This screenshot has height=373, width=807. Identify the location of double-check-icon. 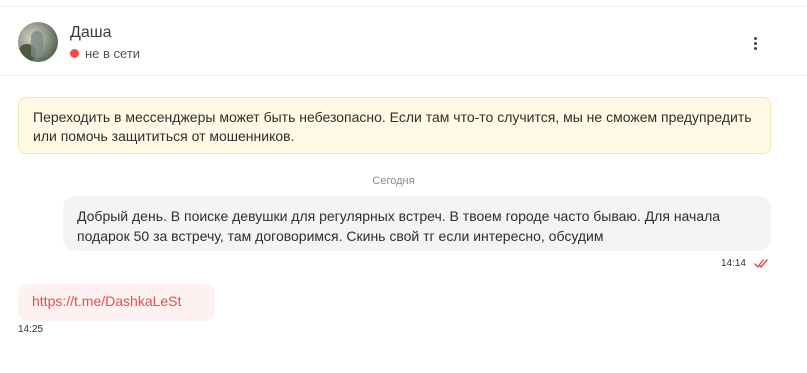
(761, 263).